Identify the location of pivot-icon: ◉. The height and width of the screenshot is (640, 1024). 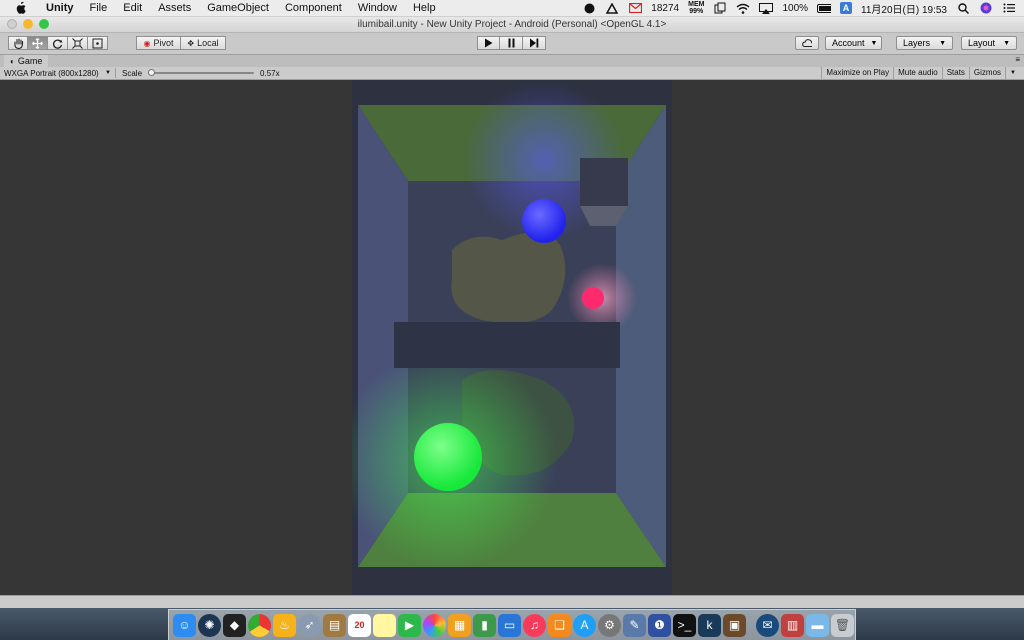
(147, 43).